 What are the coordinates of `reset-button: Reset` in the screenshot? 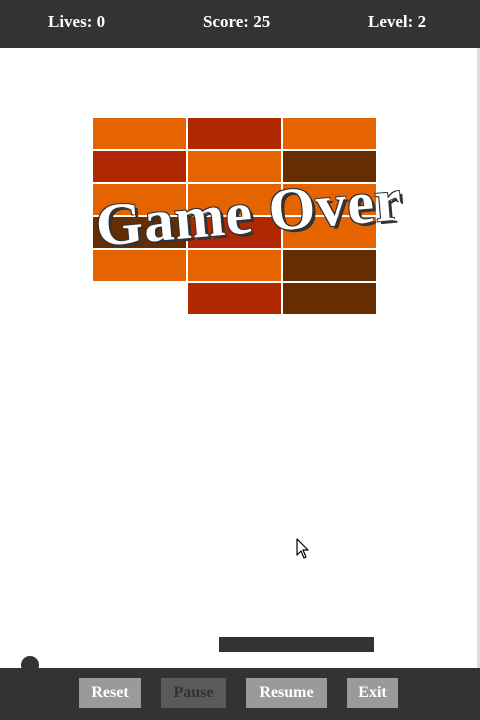 It's located at (110, 693).